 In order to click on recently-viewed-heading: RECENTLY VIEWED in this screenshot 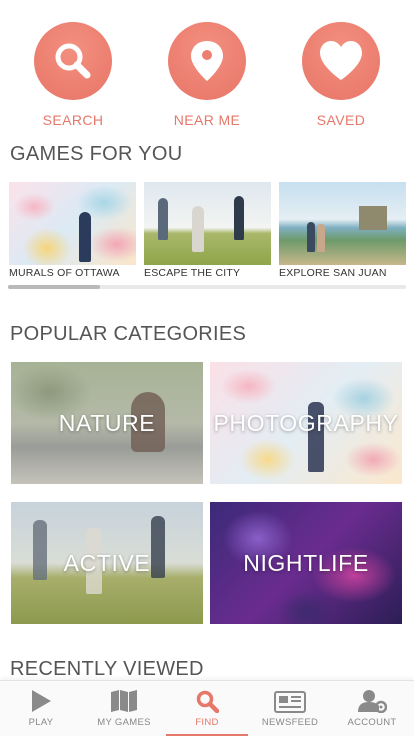, I will do `click(107, 669)`.